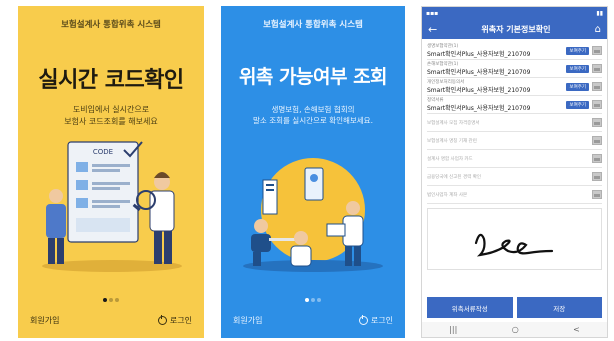 The width and height of the screenshot is (614, 341). What do you see at coordinates (432, 13) in the screenshot?
I see `status-icons-left: ▪▪▪` at bounding box center [432, 13].